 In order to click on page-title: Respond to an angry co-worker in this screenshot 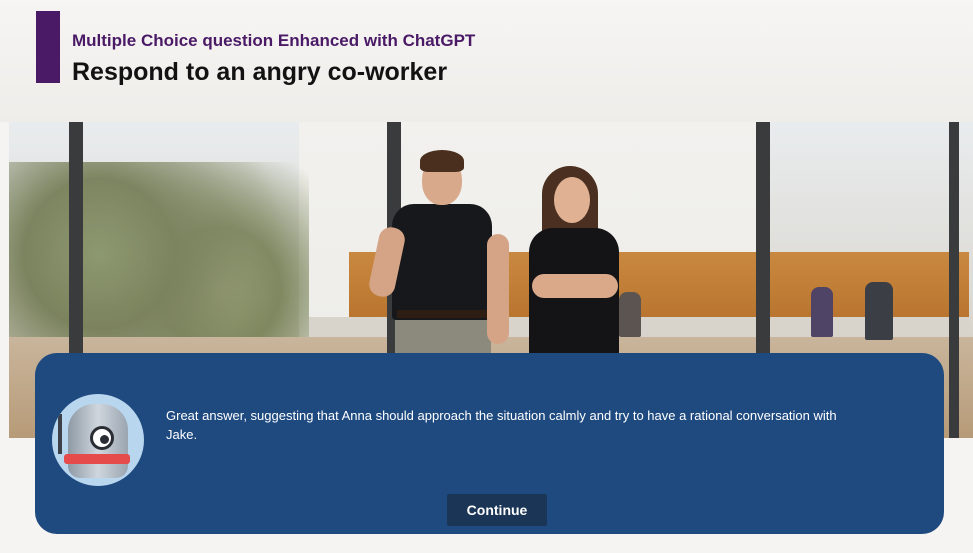, I will do `click(260, 72)`.